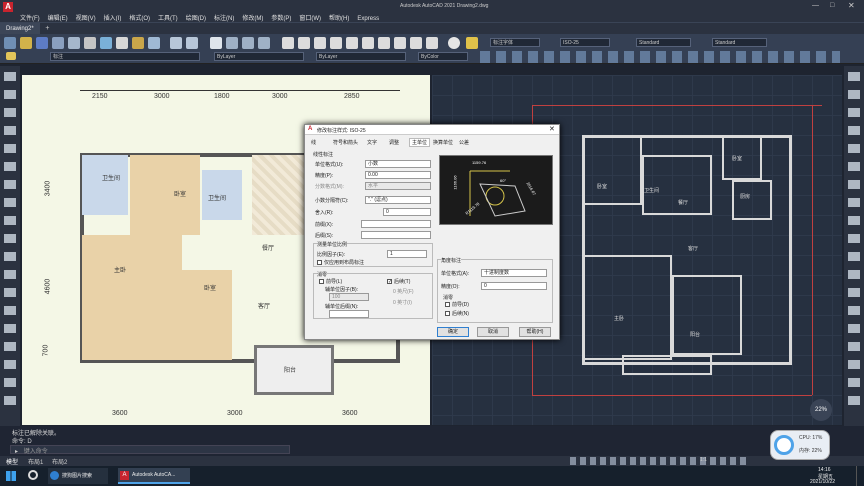 This screenshot has width=864, height=486. I want to click on menu-format: 格式(O), so click(139, 17).